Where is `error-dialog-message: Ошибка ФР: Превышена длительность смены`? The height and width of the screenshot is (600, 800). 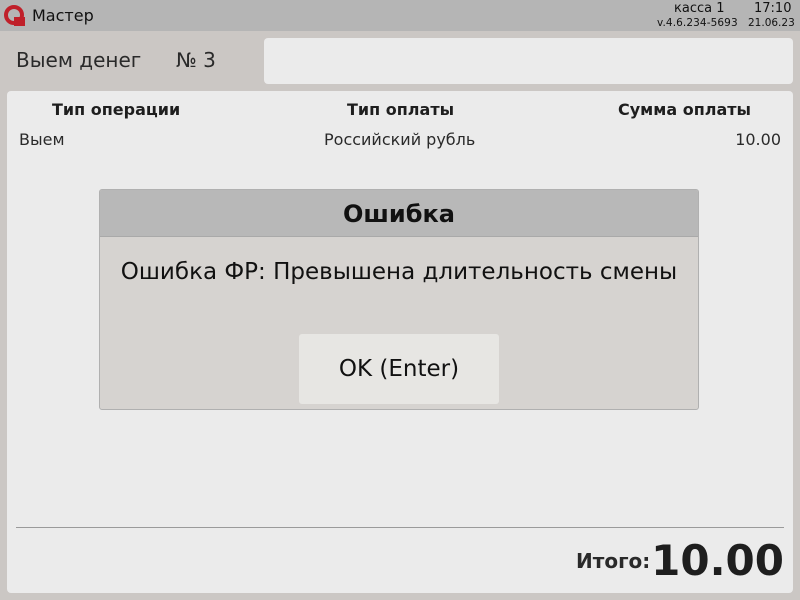
error-dialog-message: Ошибка ФР: Превышена длительность смены is located at coordinates (399, 272).